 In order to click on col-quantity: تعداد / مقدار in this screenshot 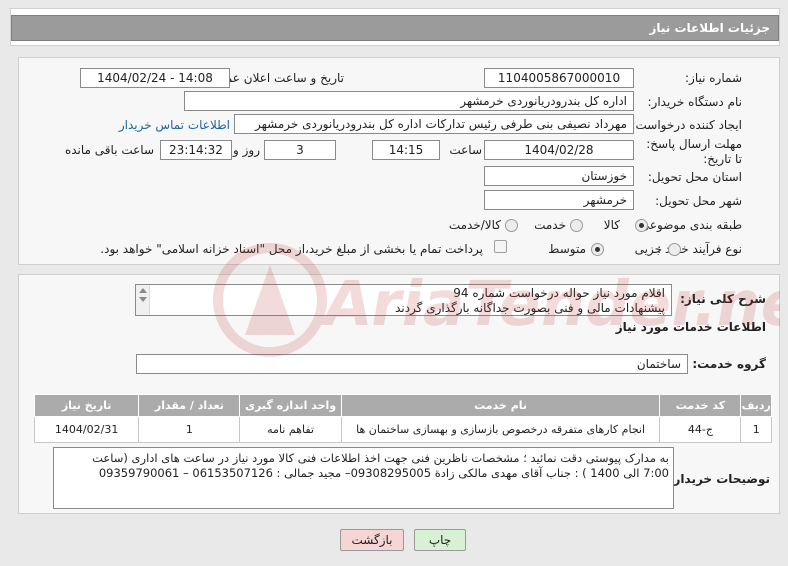, I will do `click(189, 405)`.